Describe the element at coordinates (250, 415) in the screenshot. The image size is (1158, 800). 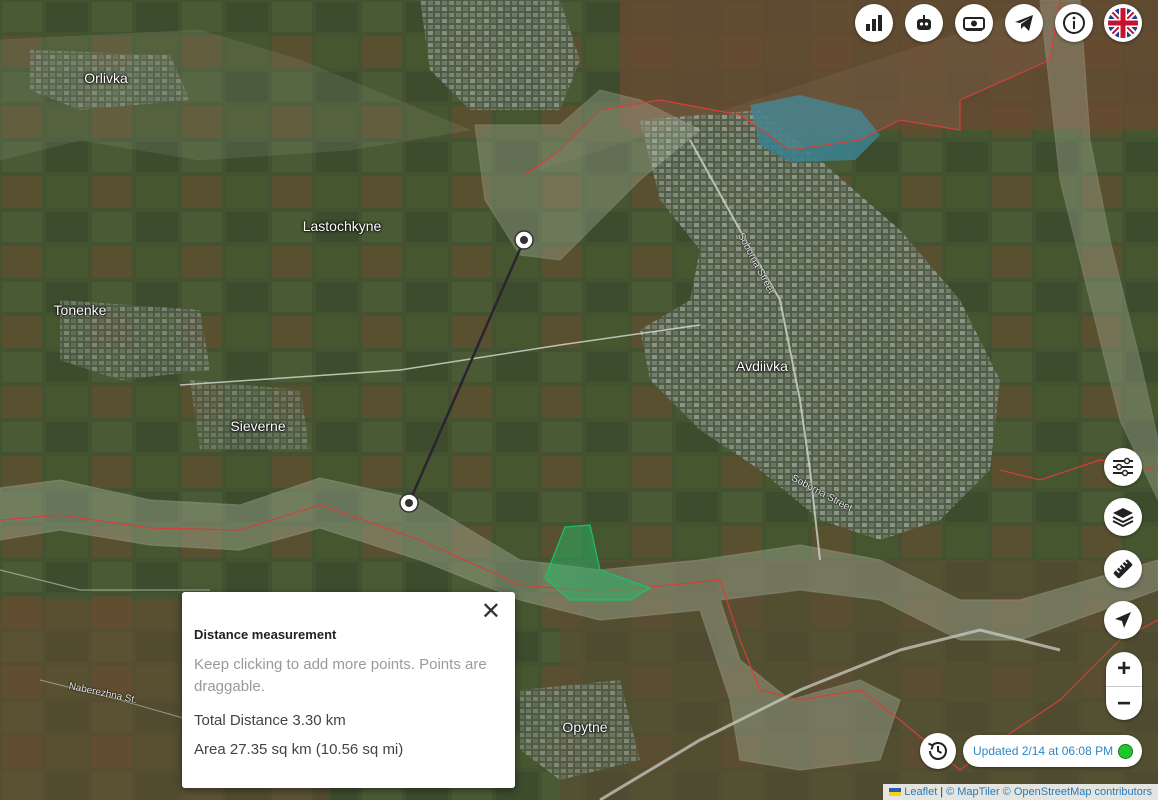
I see `sieverne-area` at that location.